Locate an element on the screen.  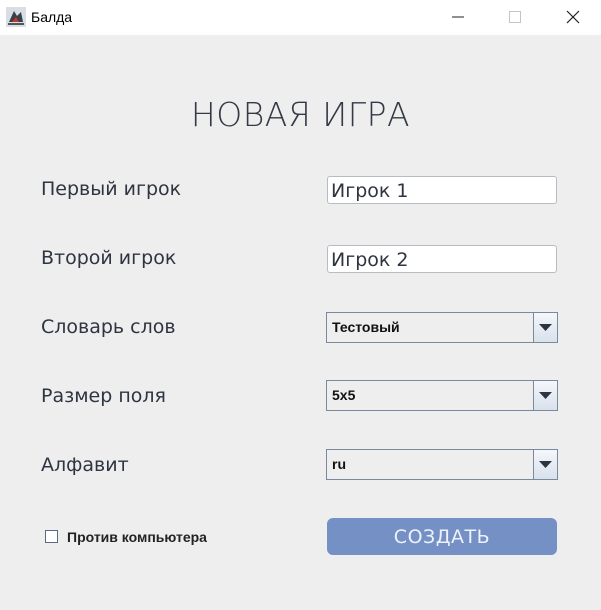
vs-computer-checkbox is located at coordinates (51, 536).